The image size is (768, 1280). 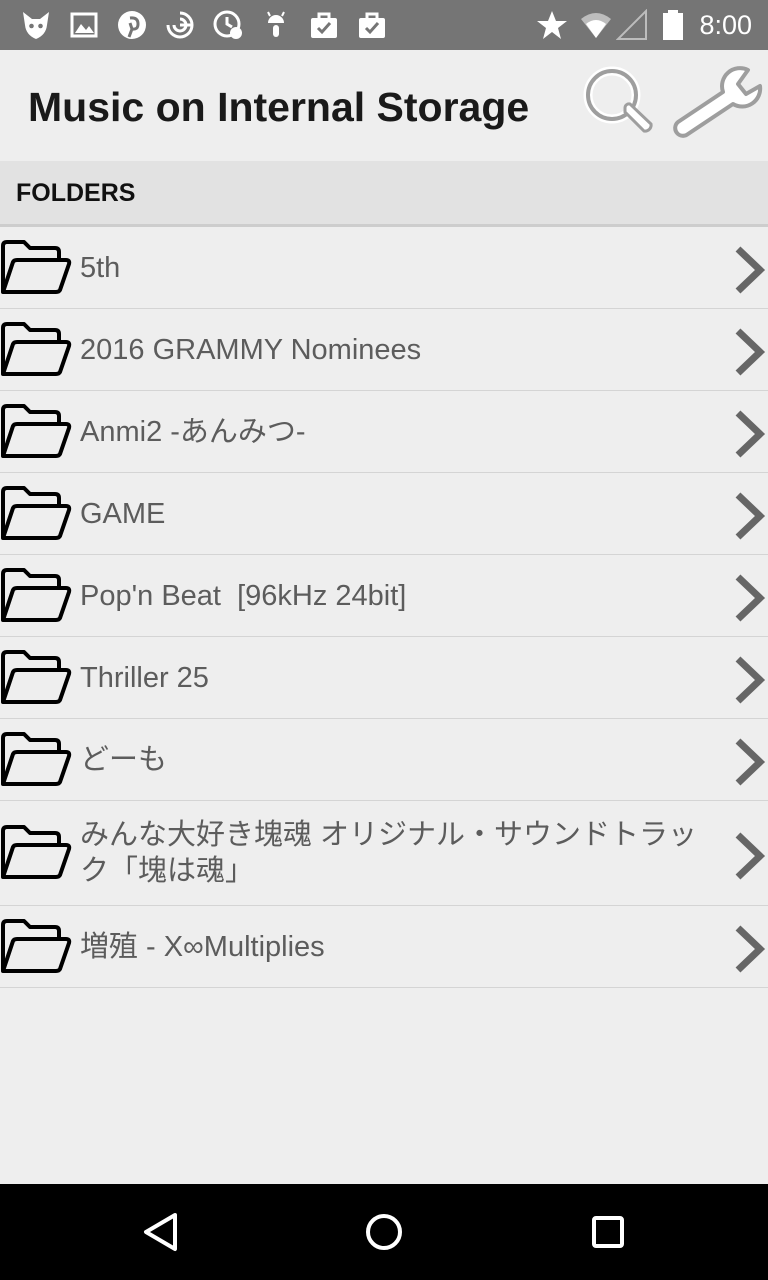 What do you see at coordinates (144, 677) in the screenshot?
I see `folder-name: Thriller 25` at bounding box center [144, 677].